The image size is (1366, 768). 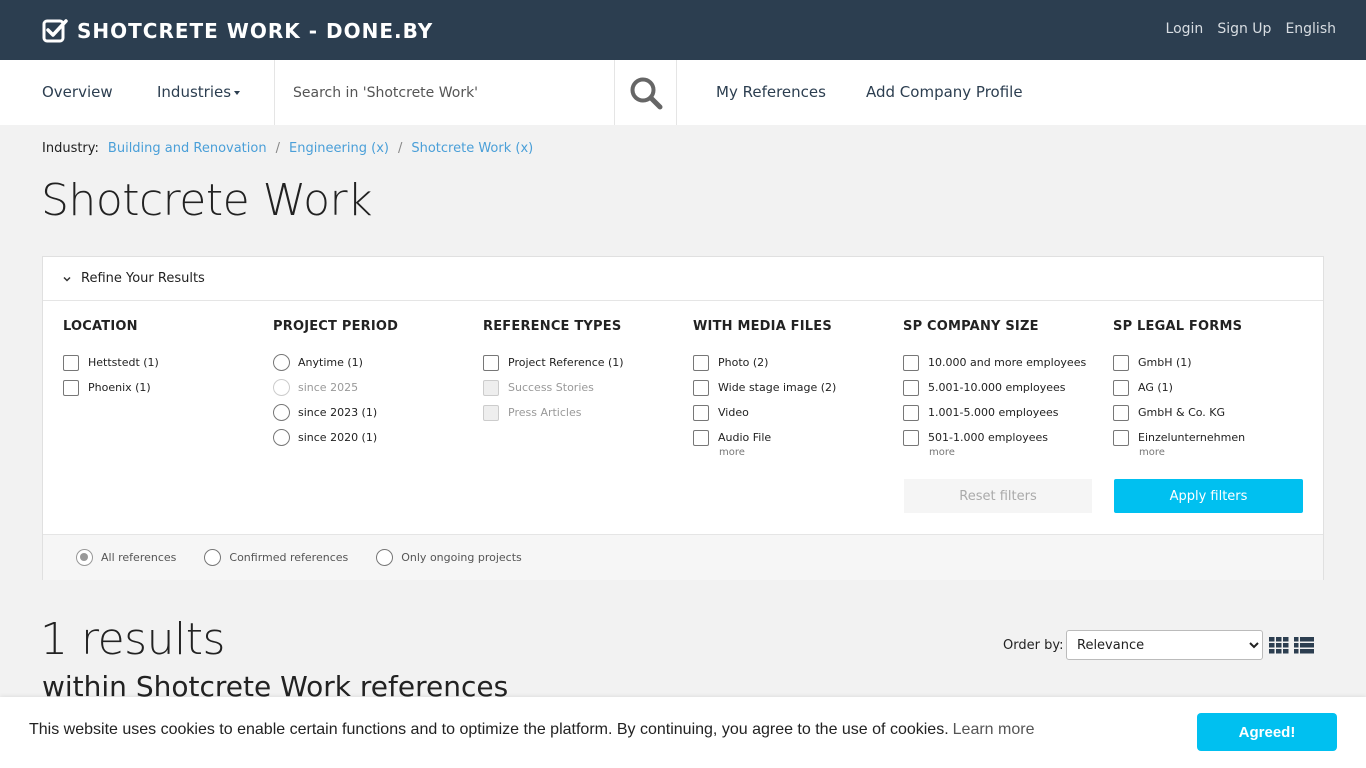 What do you see at coordinates (793, 362) in the screenshot?
I see `filter-option: Photo (2)` at bounding box center [793, 362].